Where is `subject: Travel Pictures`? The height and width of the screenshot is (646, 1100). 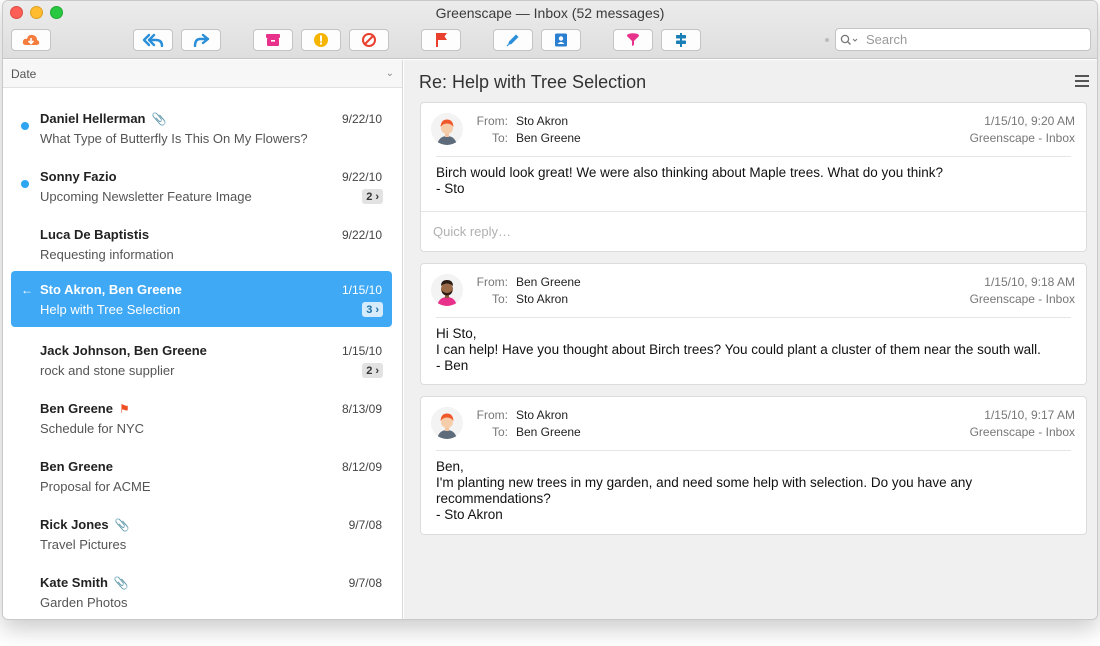 subject: Travel Pictures is located at coordinates (83, 544).